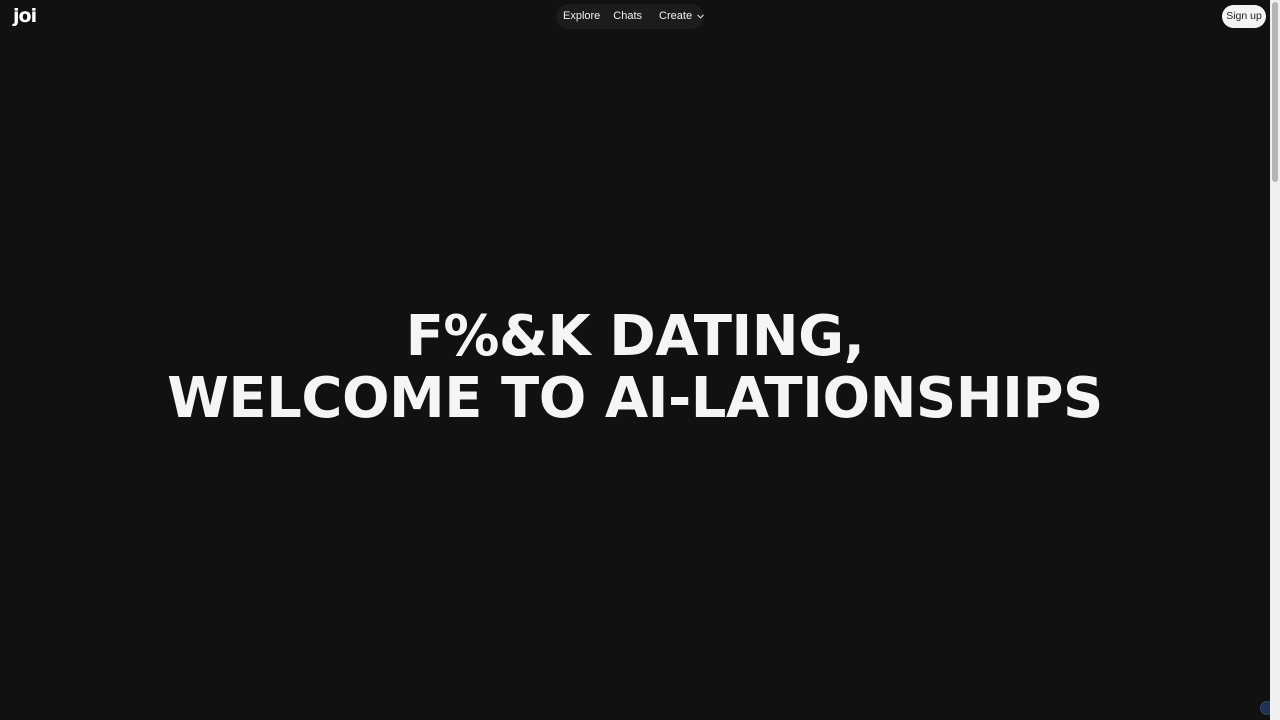 Image resolution: width=1280 pixels, height=720 pixels. What do you see at coordinates (1275, 92) in the screenshot?
I see `scrollbar-thumb` at bounding box center [1275, 92].